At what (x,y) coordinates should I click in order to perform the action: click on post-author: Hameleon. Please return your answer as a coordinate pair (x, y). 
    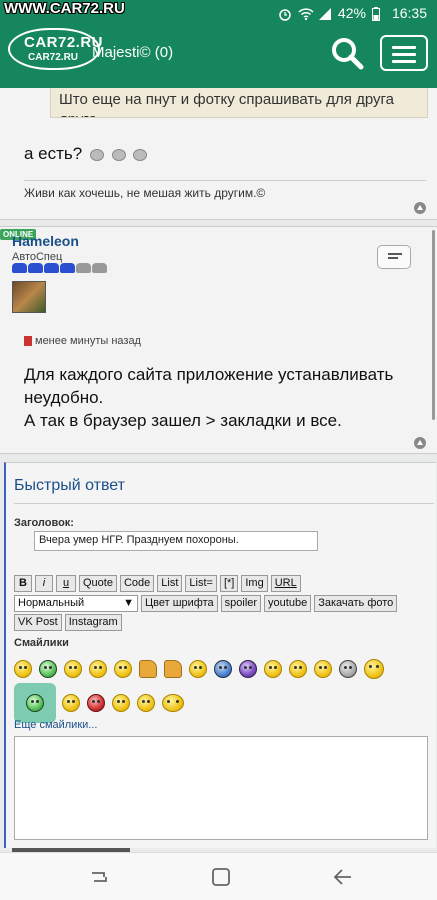
    Looking at the image, I should click on (45, 241).